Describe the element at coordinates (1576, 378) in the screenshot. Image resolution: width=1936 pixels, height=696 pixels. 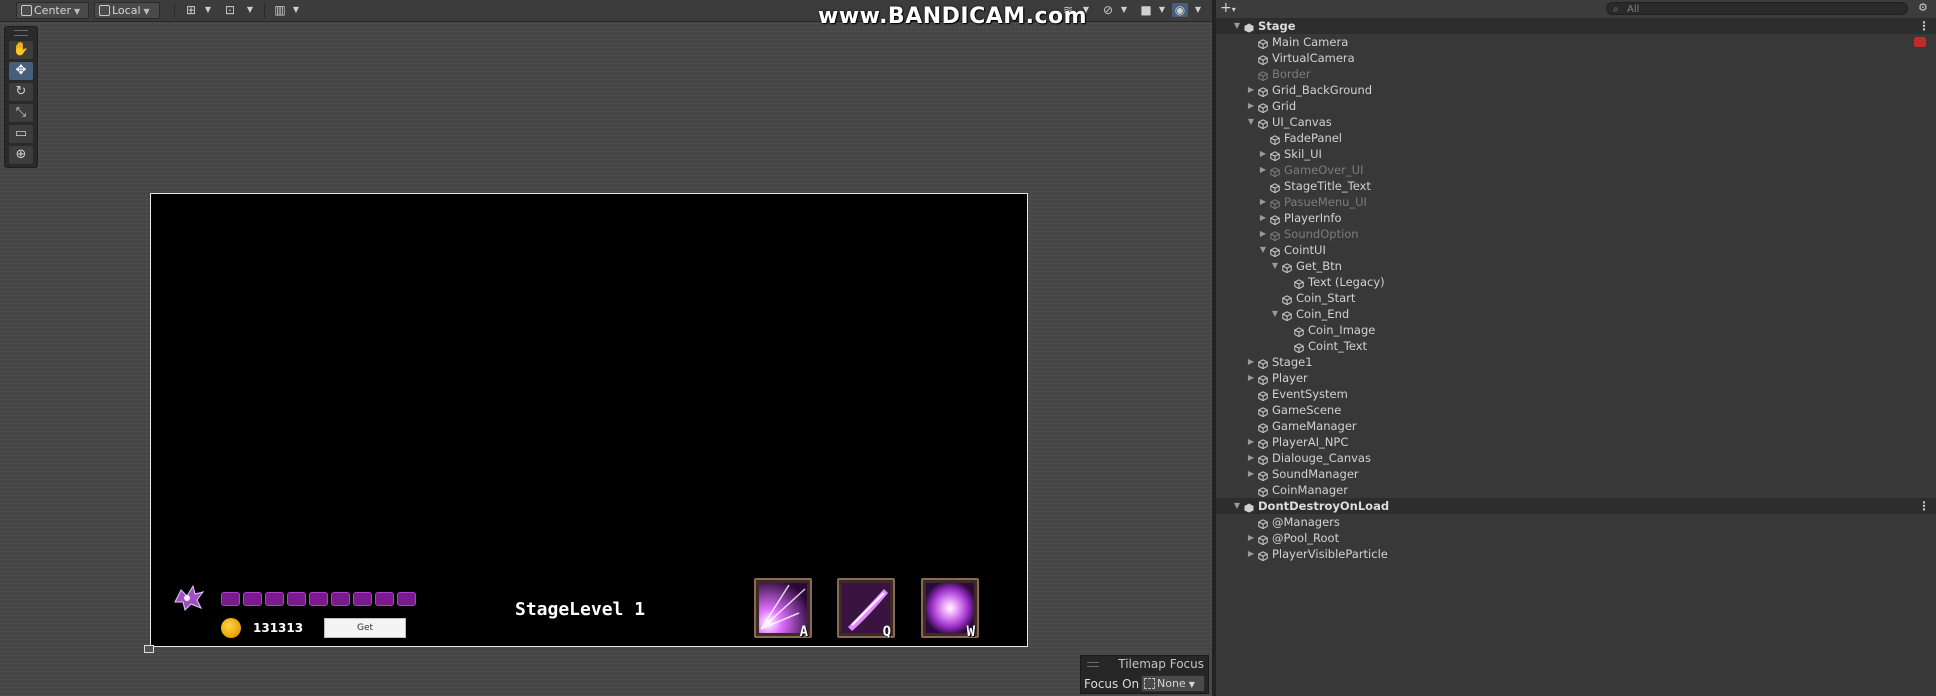
I see `hierarchy-row: ▶ Player` at that location.